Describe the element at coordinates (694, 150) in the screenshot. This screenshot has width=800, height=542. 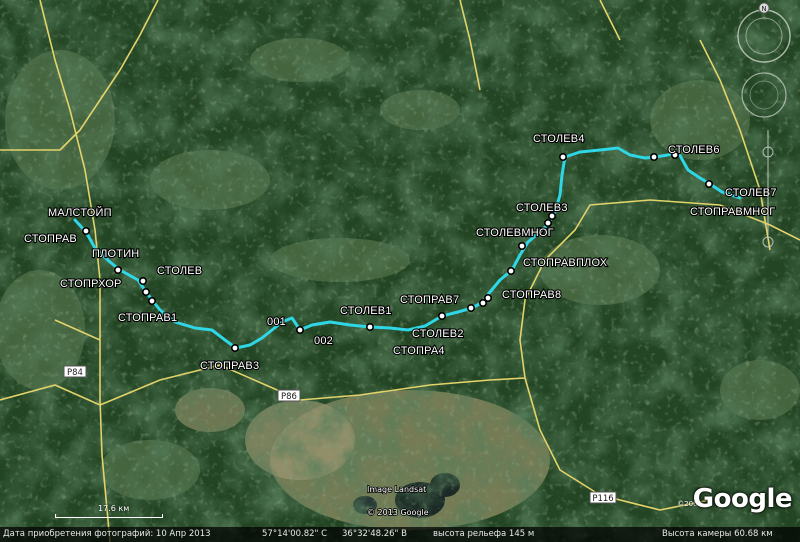
I see `waypoint-label: СТОЛЕВ6` at that location.